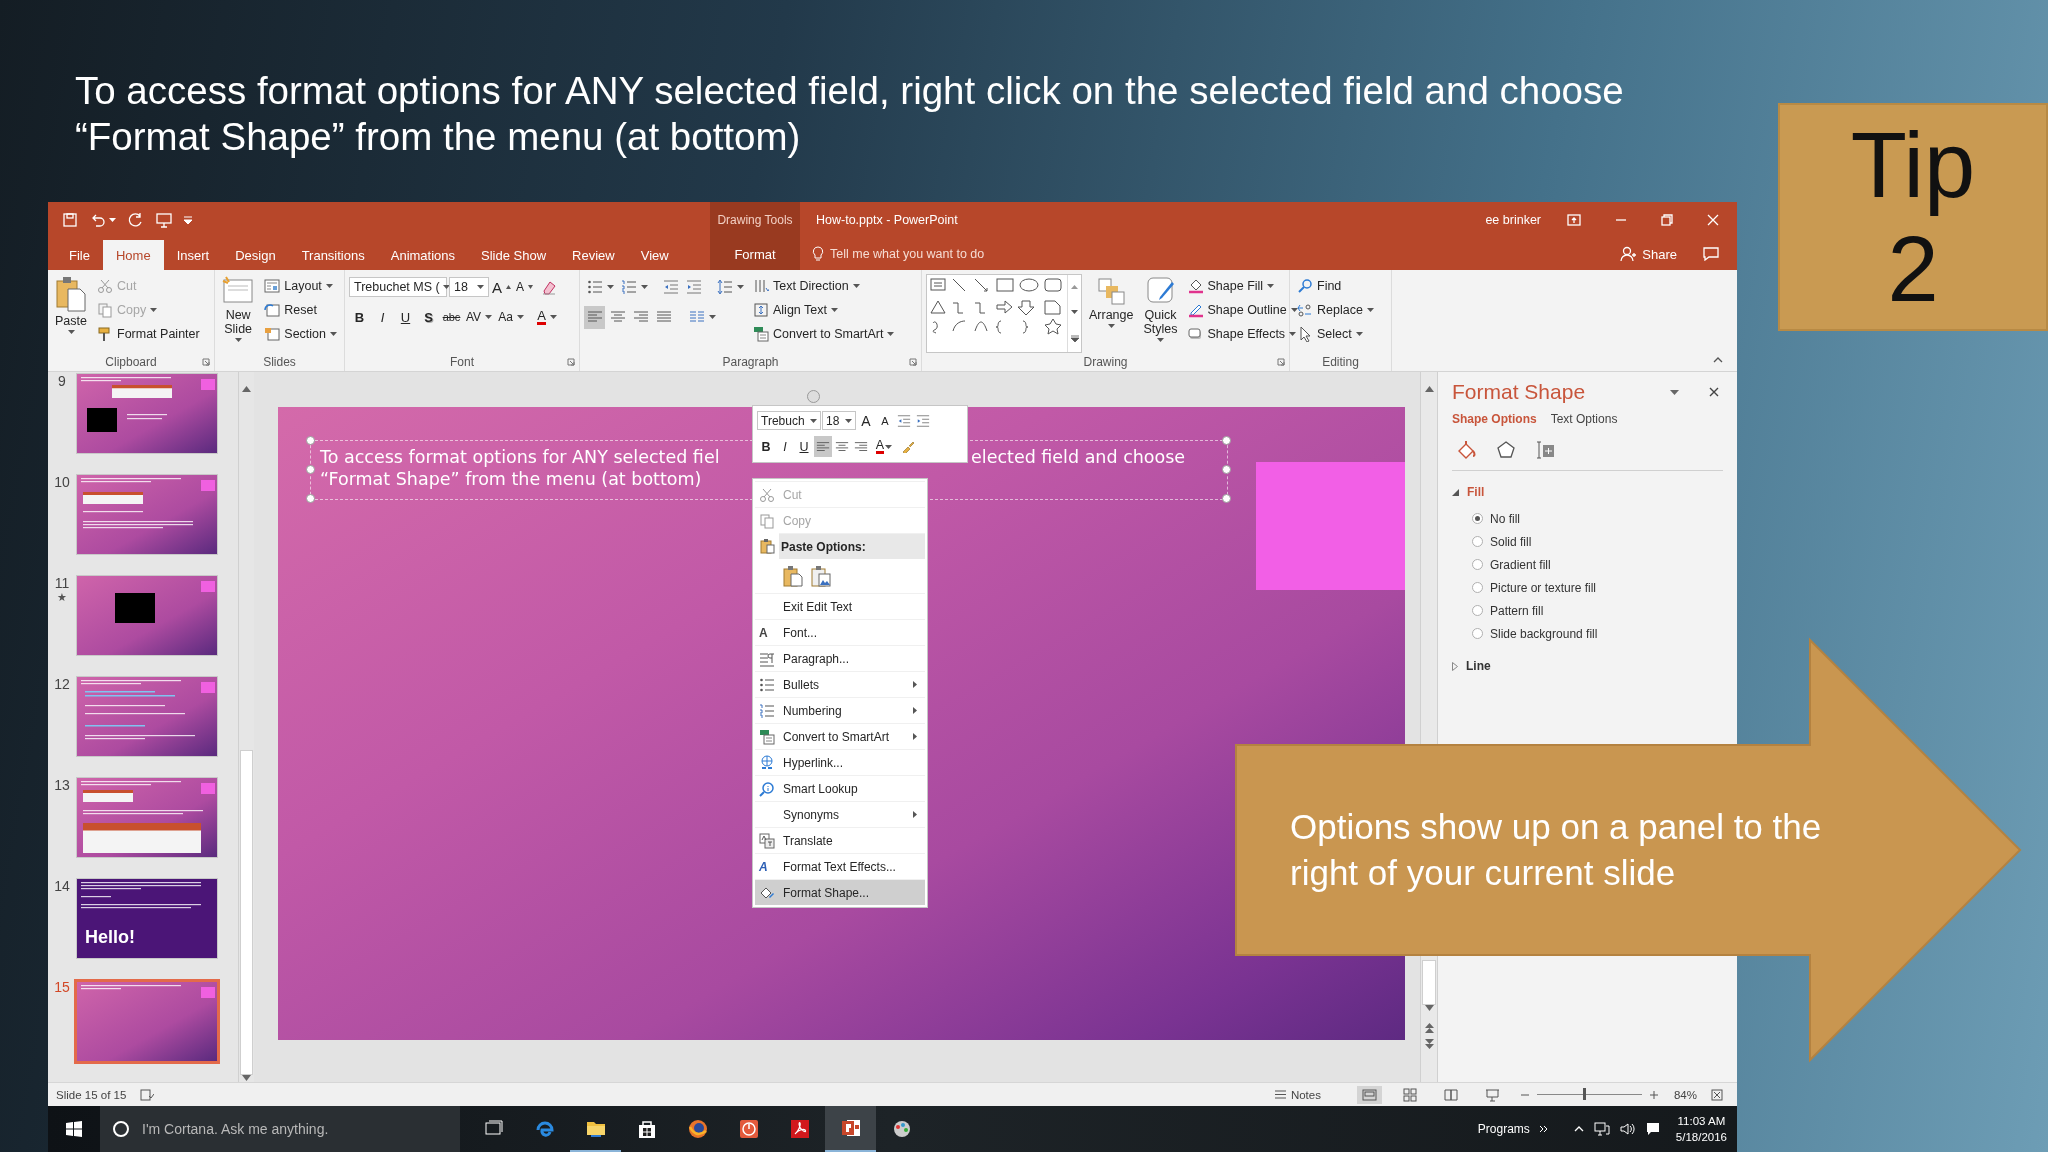 The image size is (2048, 1152). I want to click on menu-item: Smart Lookup, so click(840, 788).